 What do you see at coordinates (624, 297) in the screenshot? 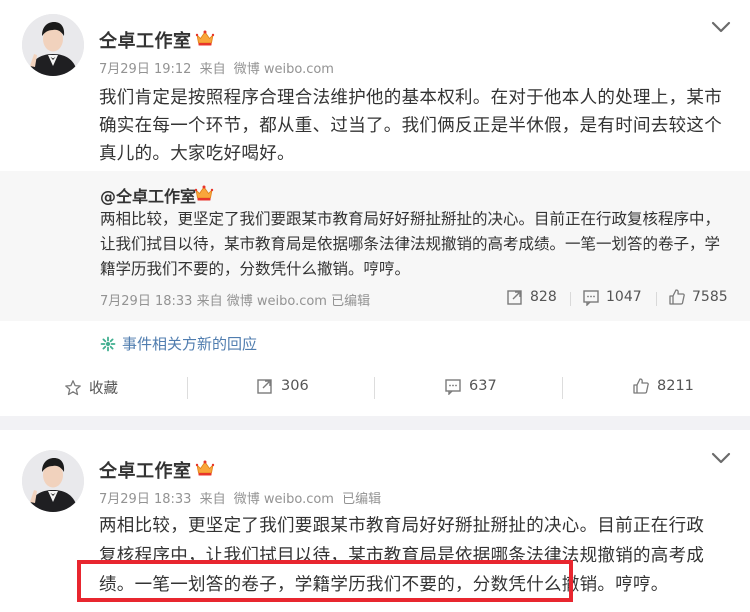
I see `quoted-comment-count: 1047` at bounding box center [624, 297].